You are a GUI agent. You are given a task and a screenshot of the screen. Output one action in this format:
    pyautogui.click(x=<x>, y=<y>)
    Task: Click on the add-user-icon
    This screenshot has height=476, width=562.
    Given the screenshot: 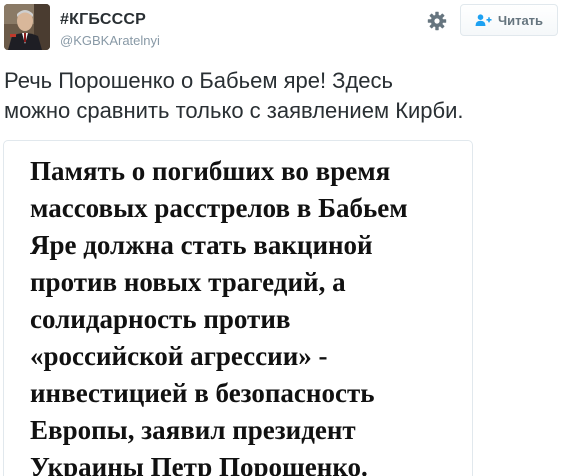 What is the action you would take?
    pyautogui.click(x=483, y=20)
    